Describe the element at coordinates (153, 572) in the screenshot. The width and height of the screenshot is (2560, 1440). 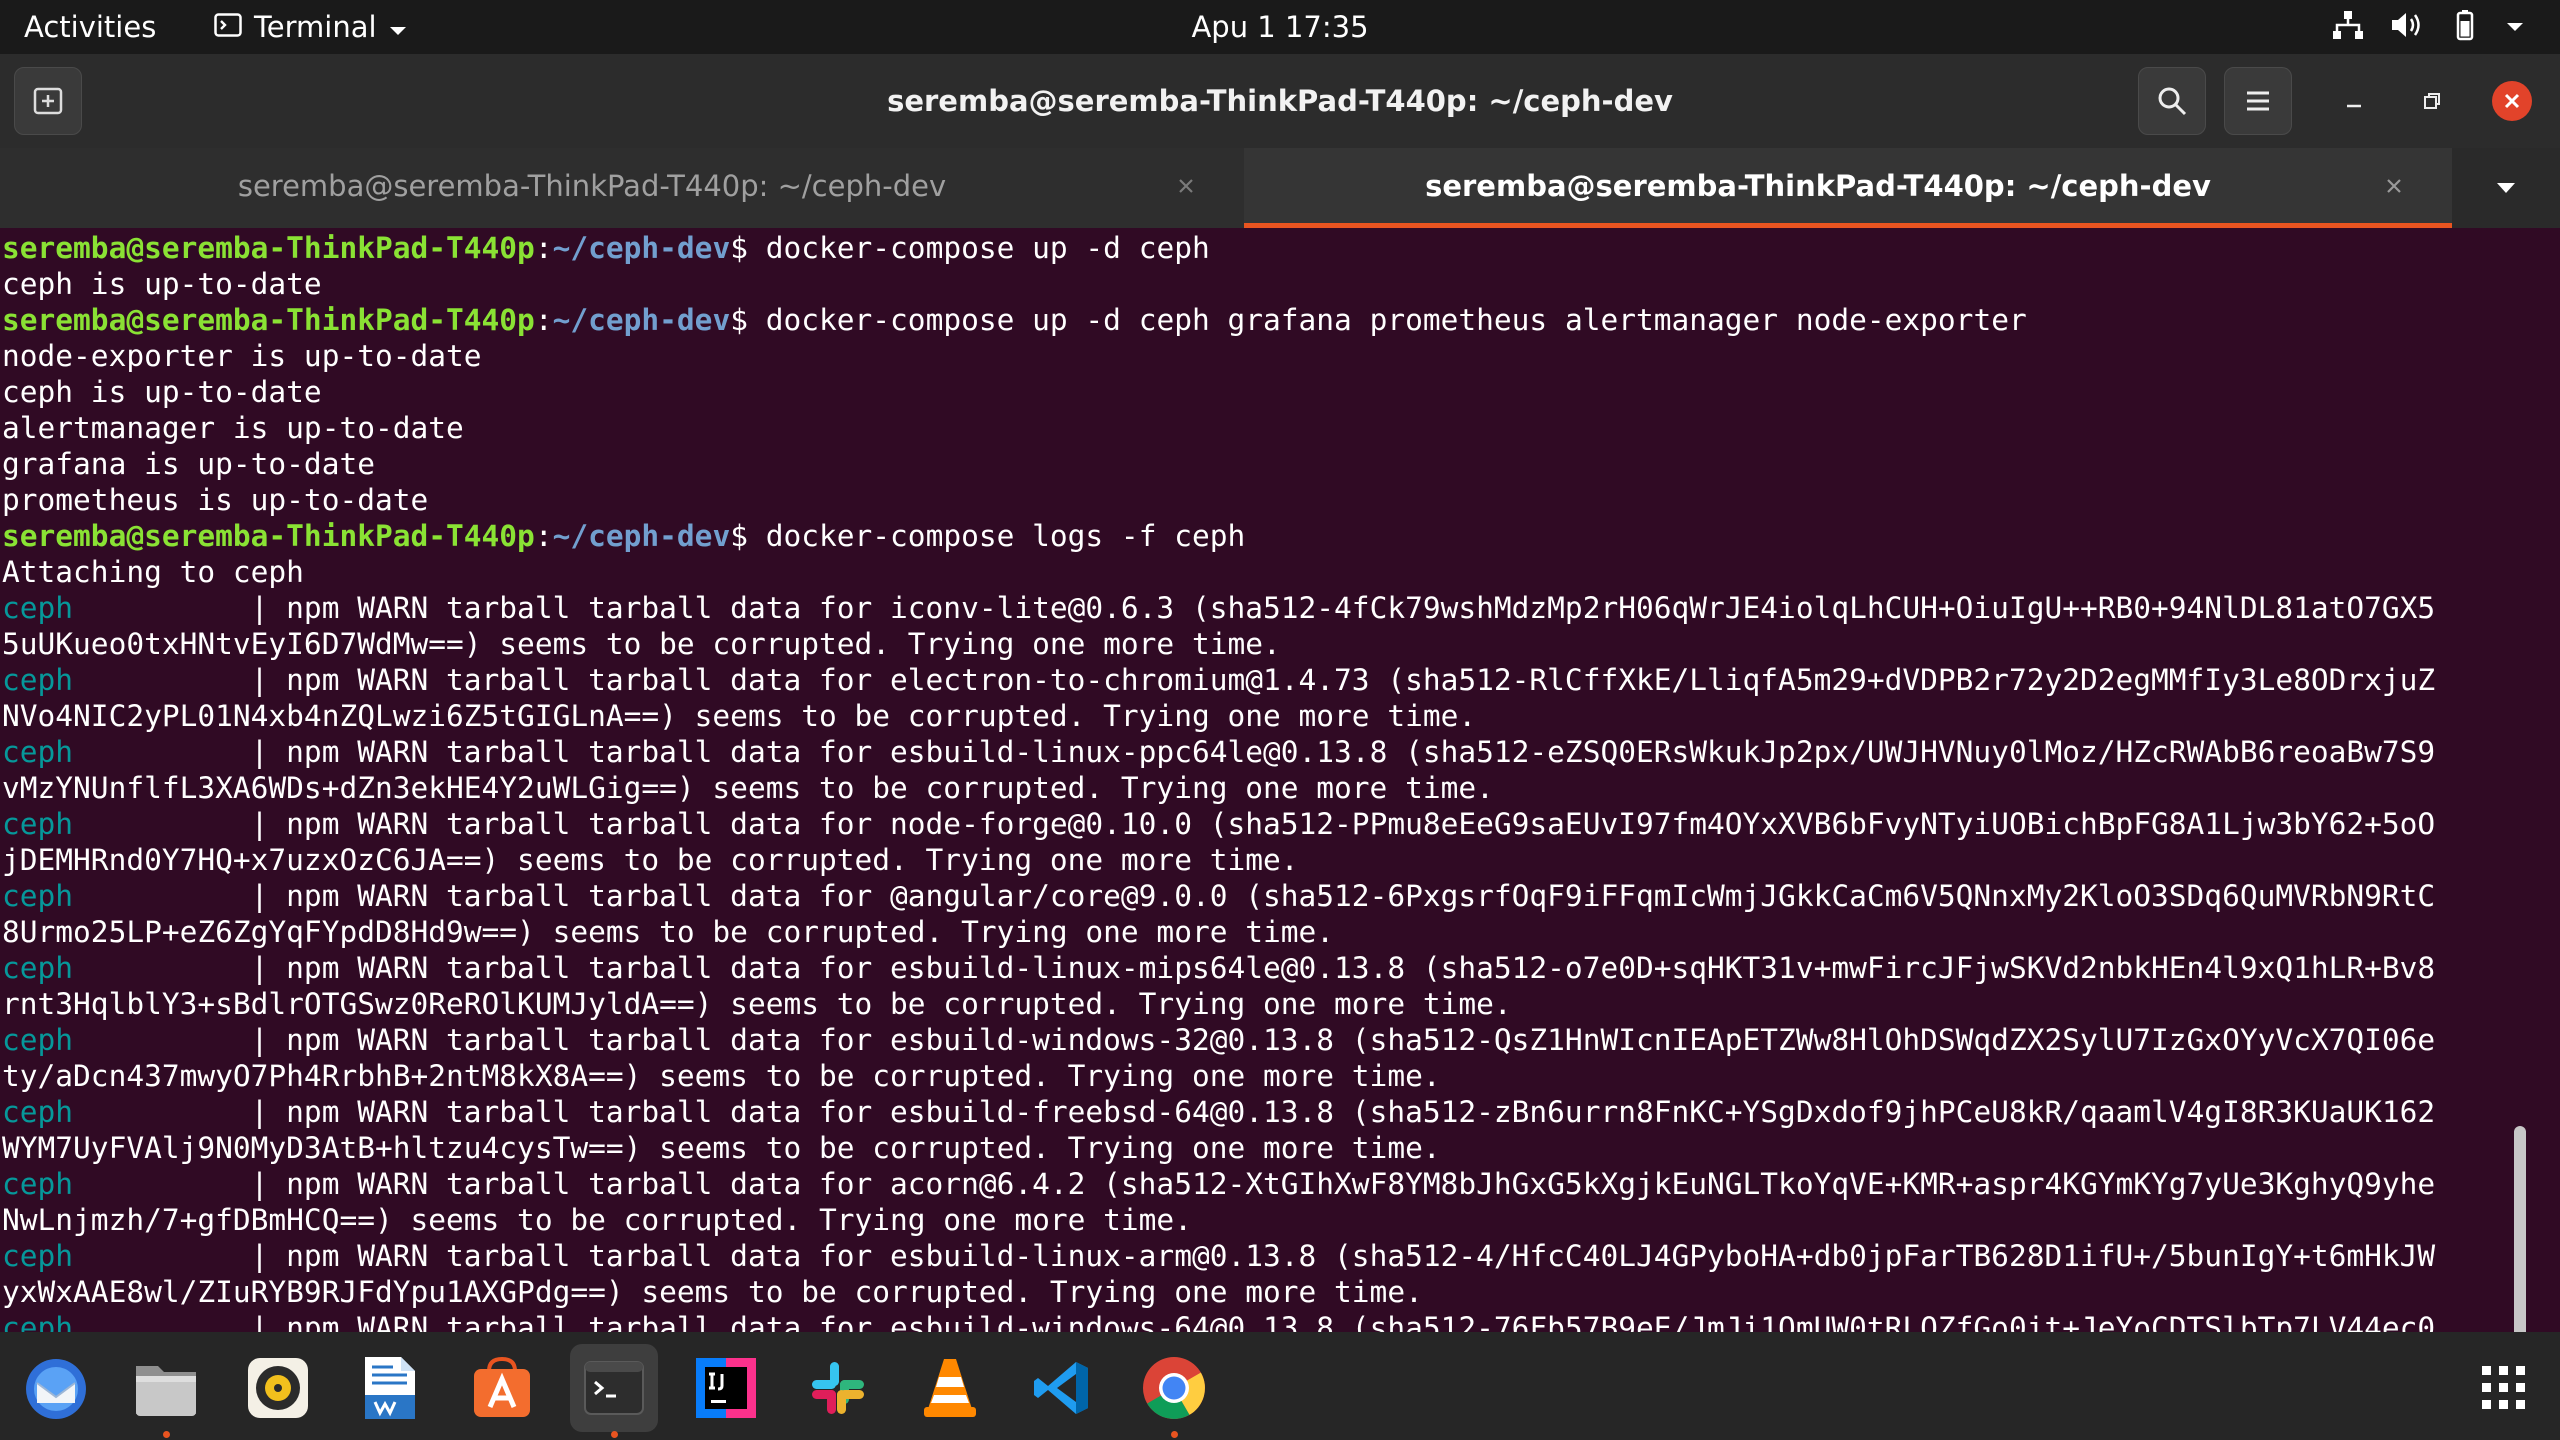
I see `terminal-output-line: Attaching to ceph` at that location.